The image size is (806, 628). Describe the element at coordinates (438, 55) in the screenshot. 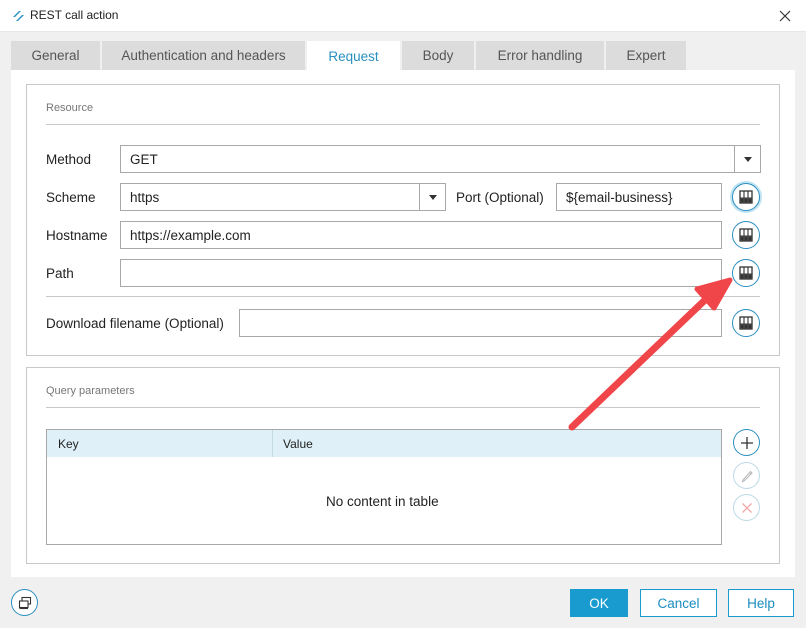

I see `tab-body: Body` at that location.